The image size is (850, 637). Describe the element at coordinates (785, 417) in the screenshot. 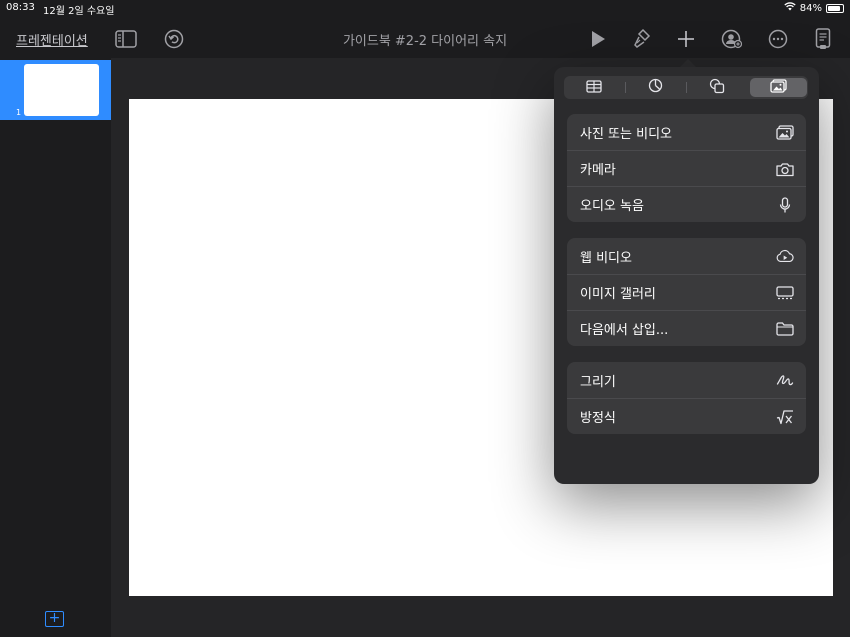

I see `equation-icon` at that location.